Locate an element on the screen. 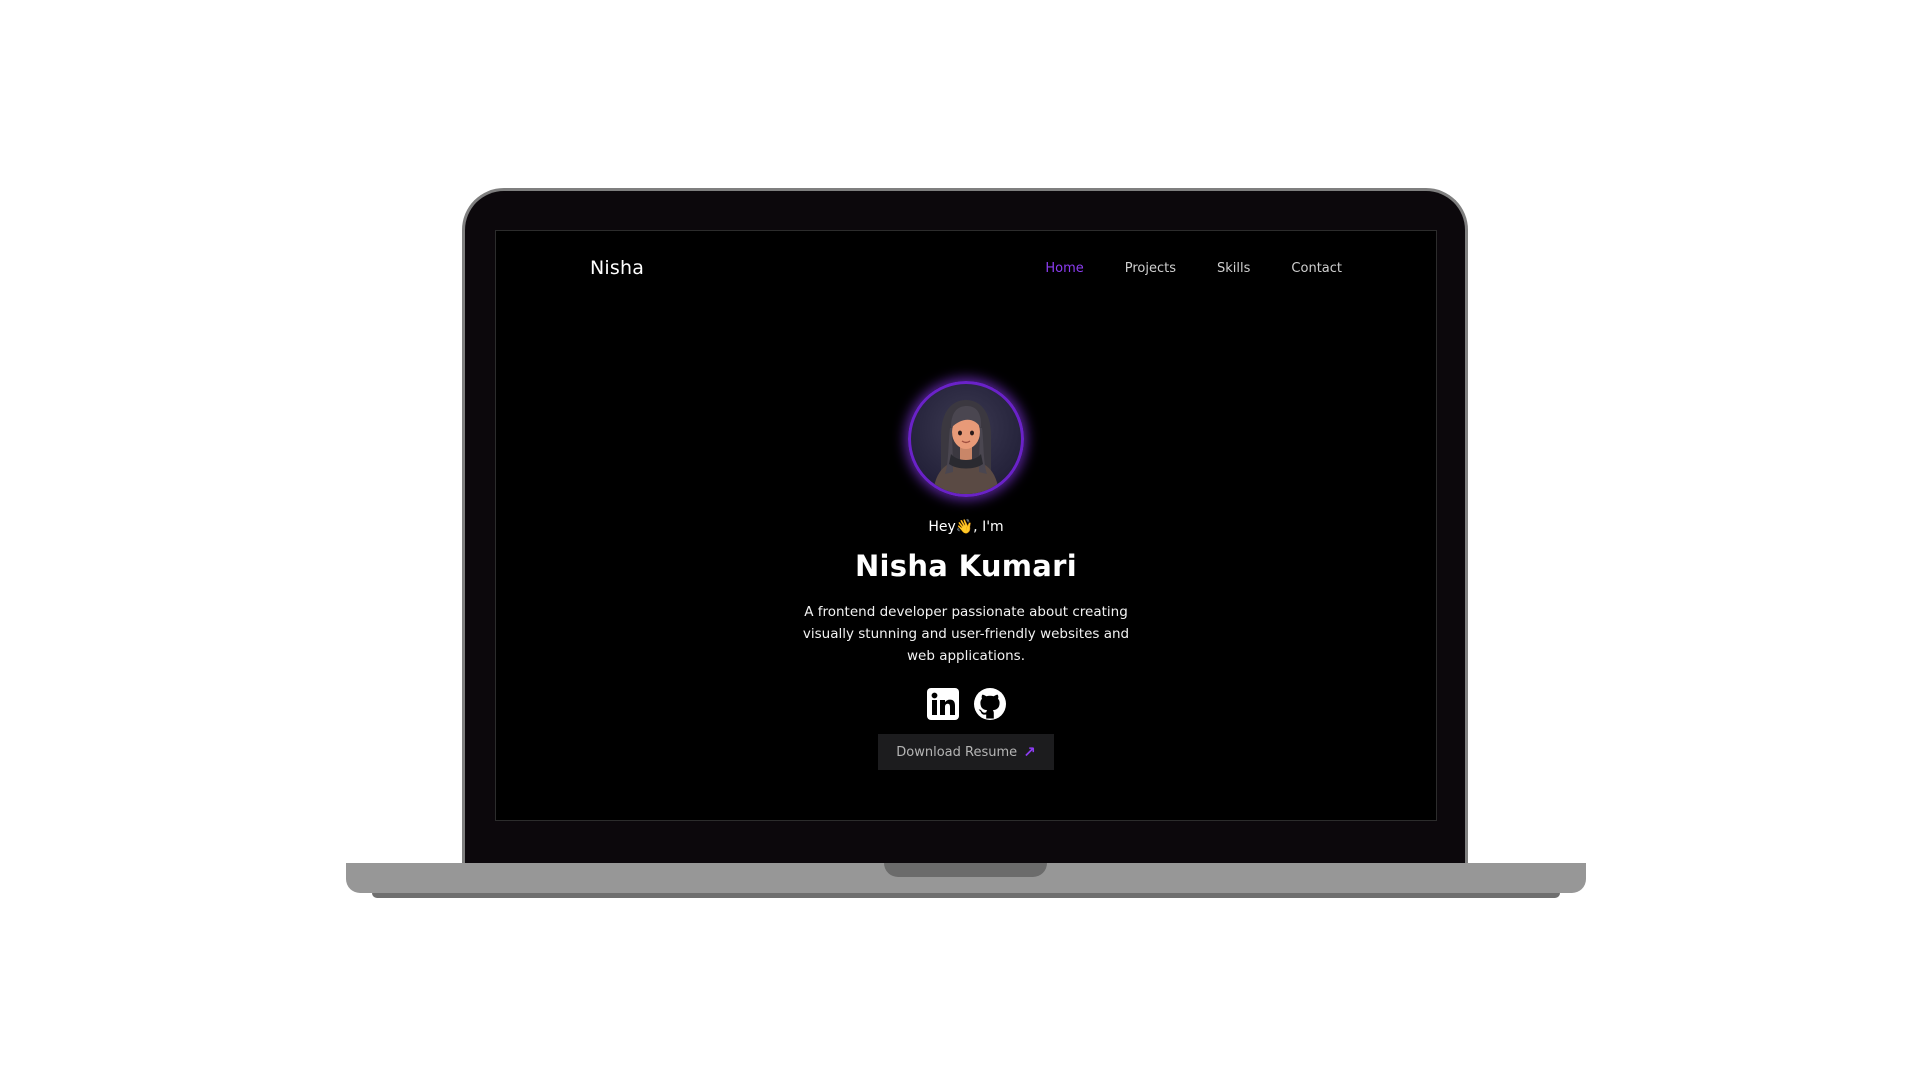 The image size is (1920, 1080). download-resume-button: Download Resume ↗ is located at coordinates (966, 752).